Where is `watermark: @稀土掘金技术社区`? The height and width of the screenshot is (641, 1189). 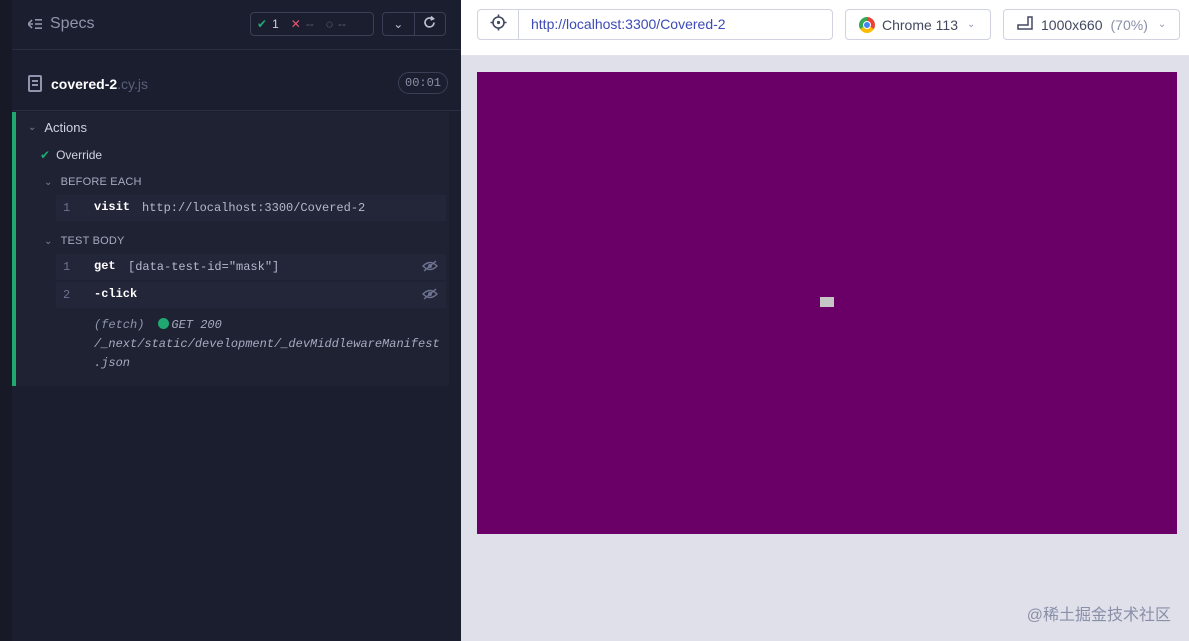 watermark: @稀土掘金技术社区 is located at coordinates (1098, 615).